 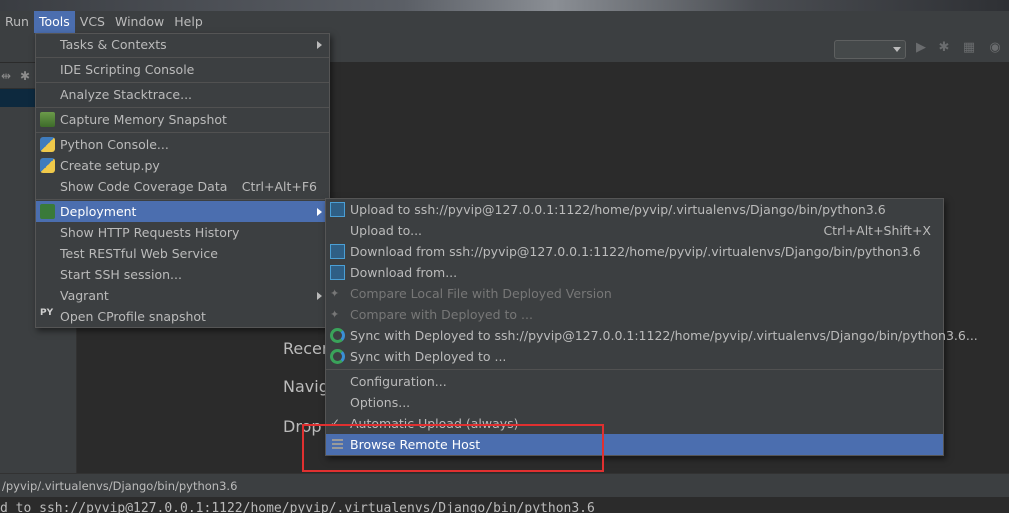 What do you see at coordinates (182, 211) in the screenshot?
I see `menu-item-deployment: Deployment` at bounding box center [182, 211].